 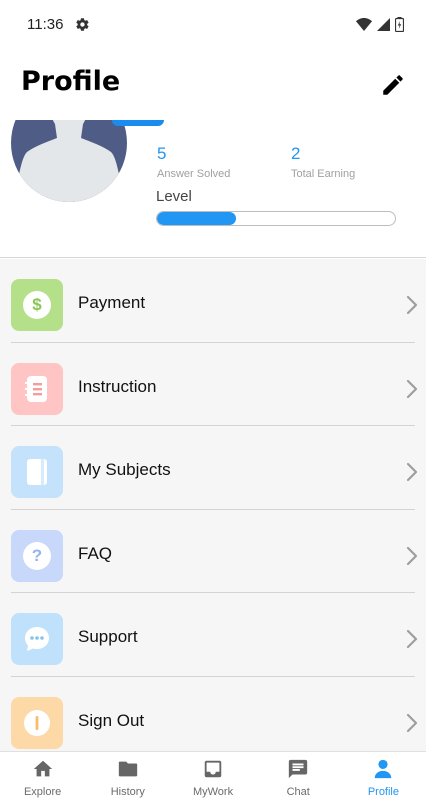 What do you see at coordinates (298, 769) in the screenshot?
I see `chat-icon` at bounding box center [298, 769].